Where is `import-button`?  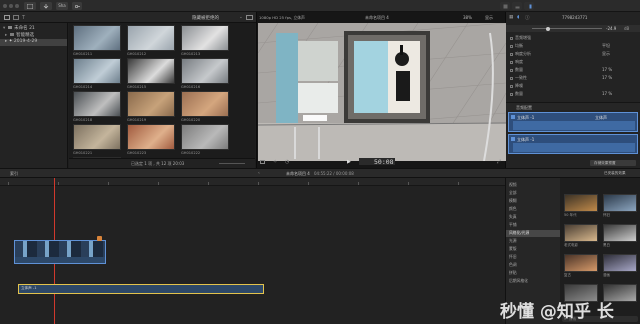
import-button is located at coordinates (46, 6).